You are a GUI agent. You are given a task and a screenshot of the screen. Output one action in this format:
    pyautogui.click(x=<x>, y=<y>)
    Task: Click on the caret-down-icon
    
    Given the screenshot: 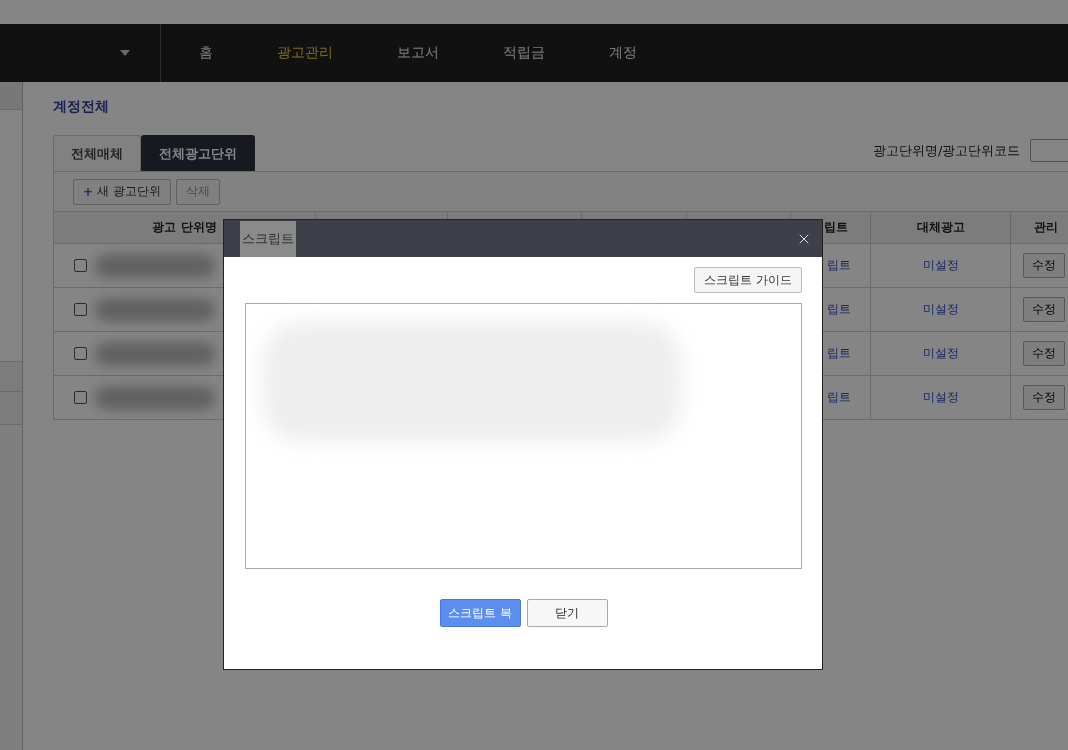 What is the action you would take?
    pyautogui.click(x=125, y=53)
    